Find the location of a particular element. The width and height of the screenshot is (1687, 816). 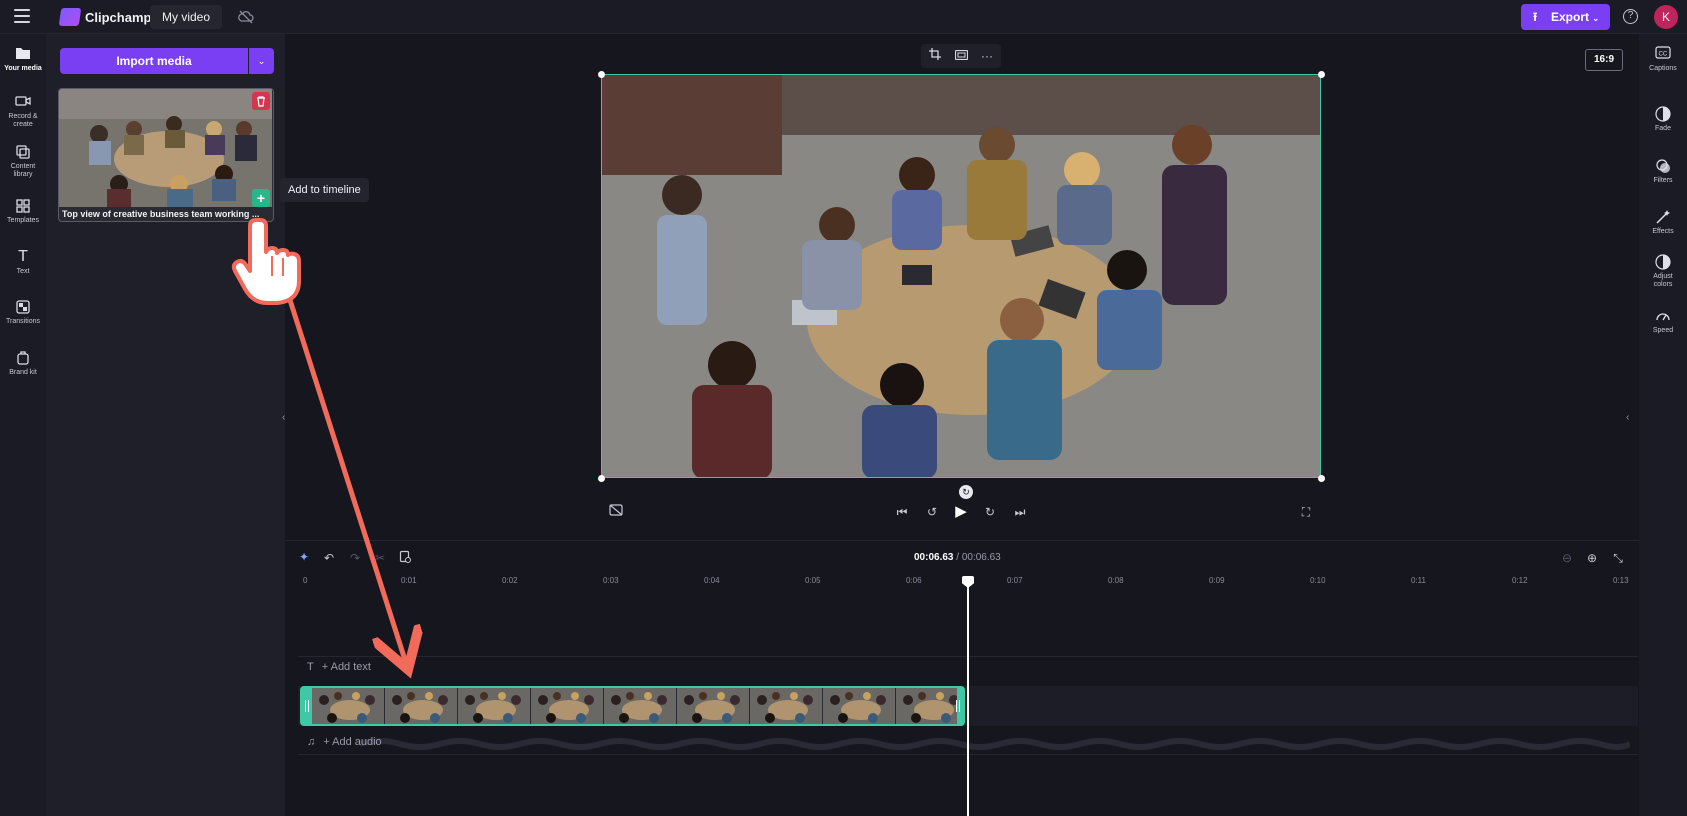

ruler-tick: 0:01 is located at coordinates (409, 580).